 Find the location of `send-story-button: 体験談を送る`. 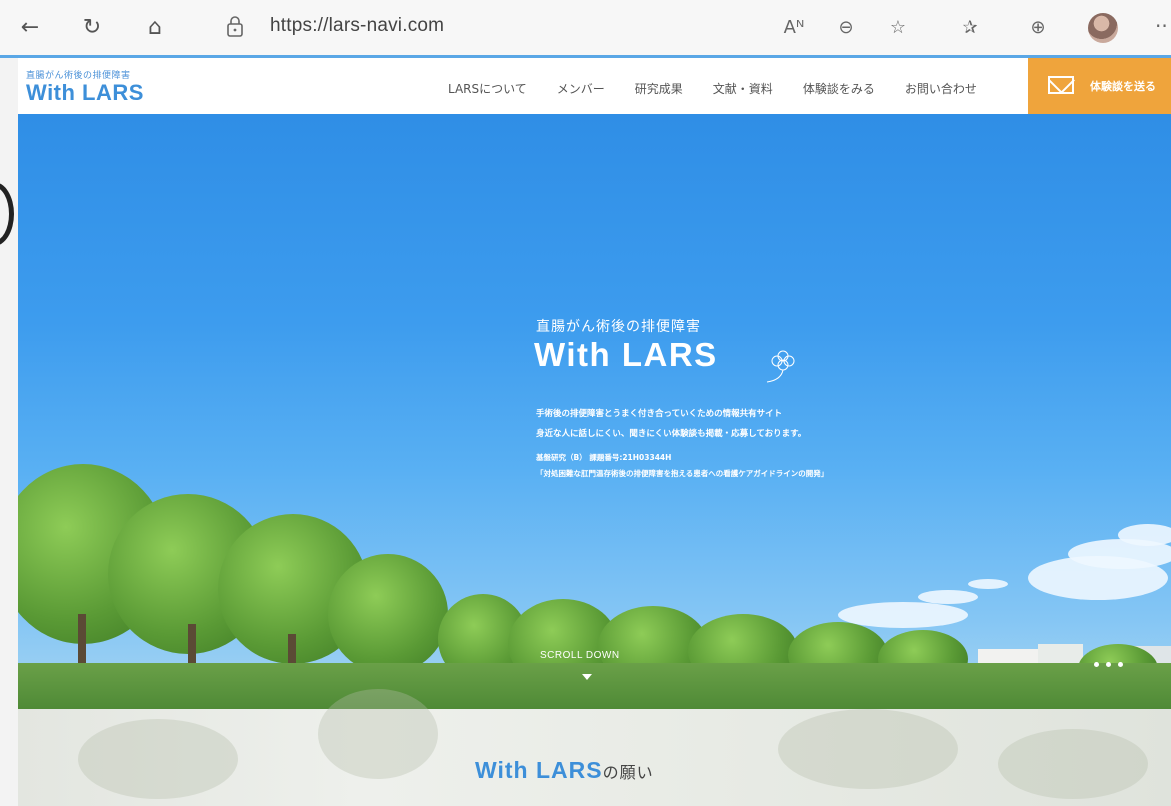

send-story-button: 体験談を送る is located at coordinates (1099, 86).